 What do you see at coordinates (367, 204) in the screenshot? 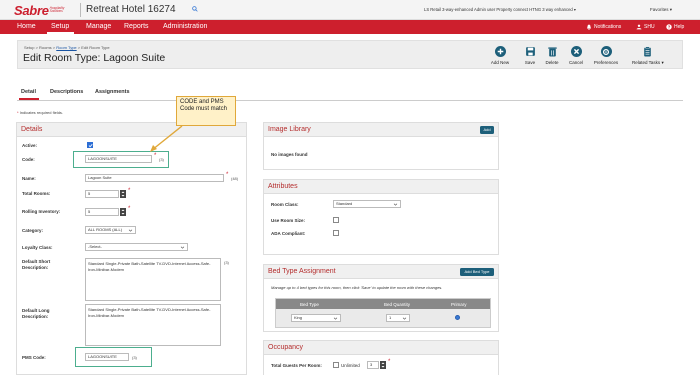
I see `room-class-select: Standard` at bounding box center [367, 204].